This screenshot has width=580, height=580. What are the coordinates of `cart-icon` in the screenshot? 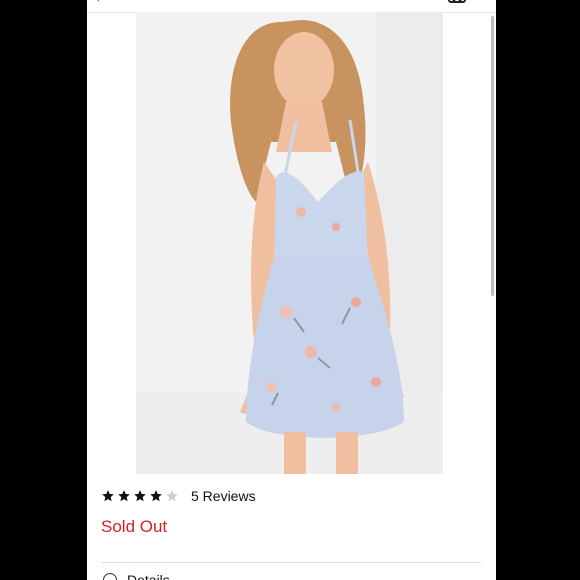 It's located at (457, 2).